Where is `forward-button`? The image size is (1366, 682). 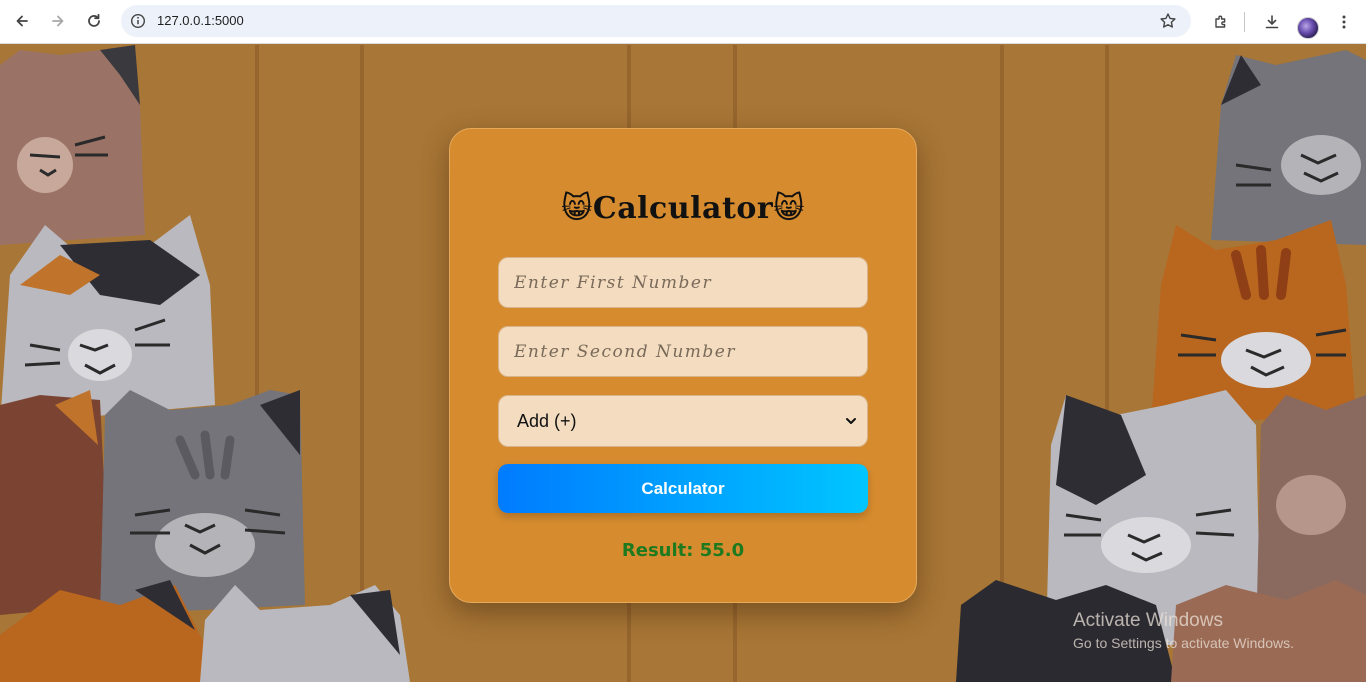
forward-button is located at coordinates (58, 21).